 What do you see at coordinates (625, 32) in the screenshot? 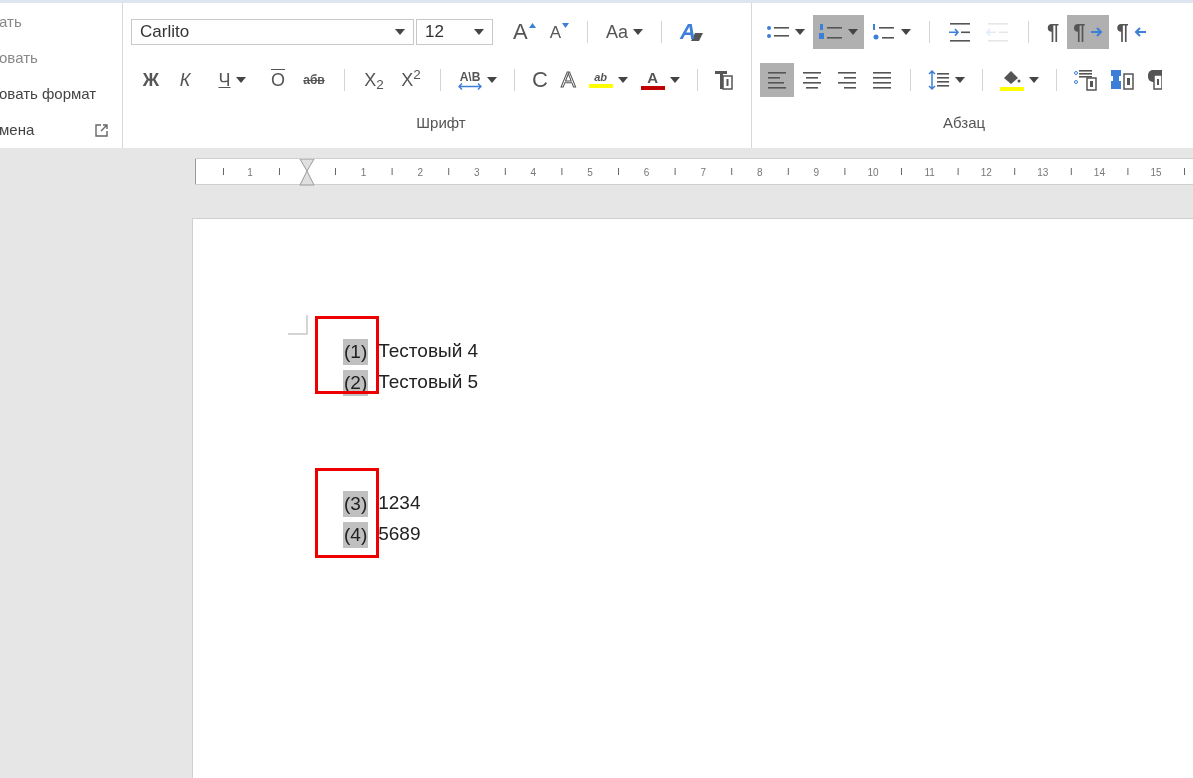
I see `change-case-button: Aa` at bounding box center [625, 32].